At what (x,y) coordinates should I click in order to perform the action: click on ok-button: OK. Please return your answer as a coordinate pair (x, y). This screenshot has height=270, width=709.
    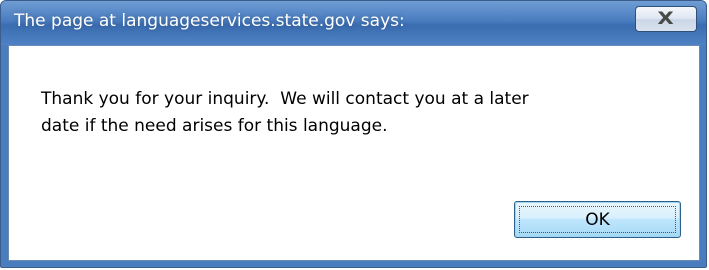
    Looking at the image, I should click on (597, 219).